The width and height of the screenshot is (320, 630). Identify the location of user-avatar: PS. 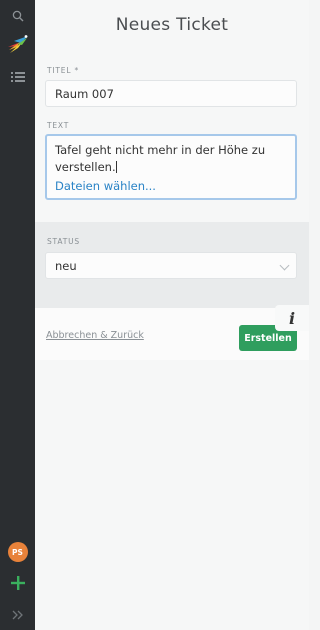
(17, 552).